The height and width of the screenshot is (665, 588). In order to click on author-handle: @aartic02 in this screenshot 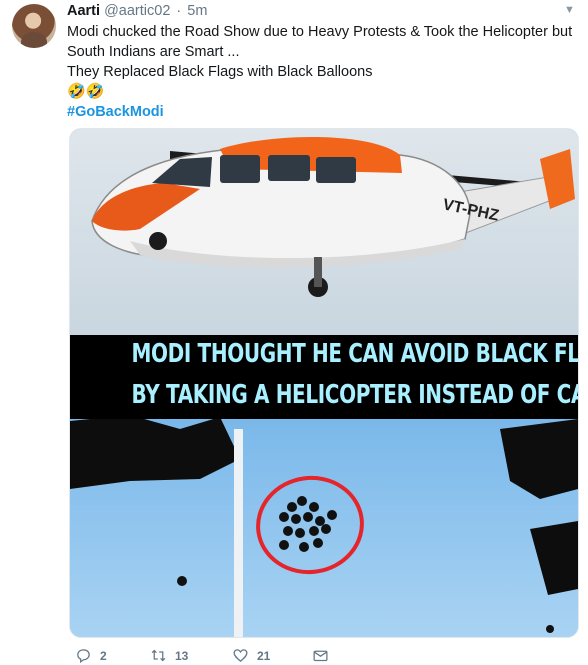, I will do `click(137, 11)`.